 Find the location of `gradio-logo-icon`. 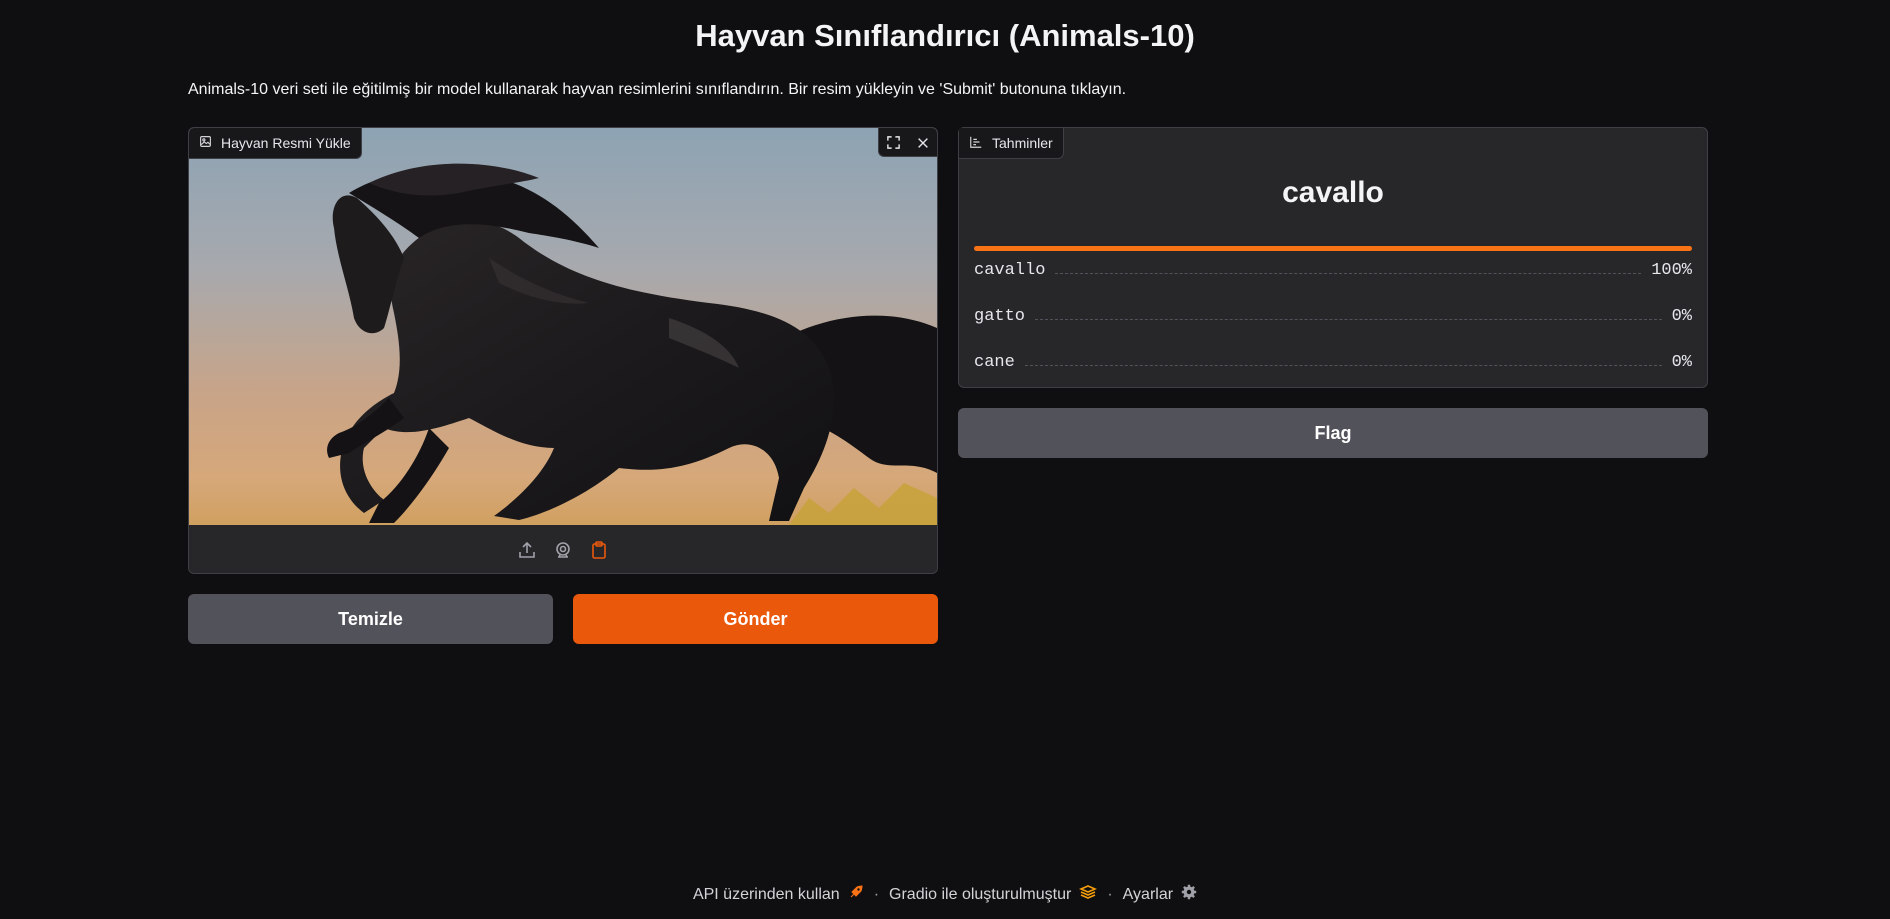

gradio-logo-icon is located at coordinates (1088, 894).